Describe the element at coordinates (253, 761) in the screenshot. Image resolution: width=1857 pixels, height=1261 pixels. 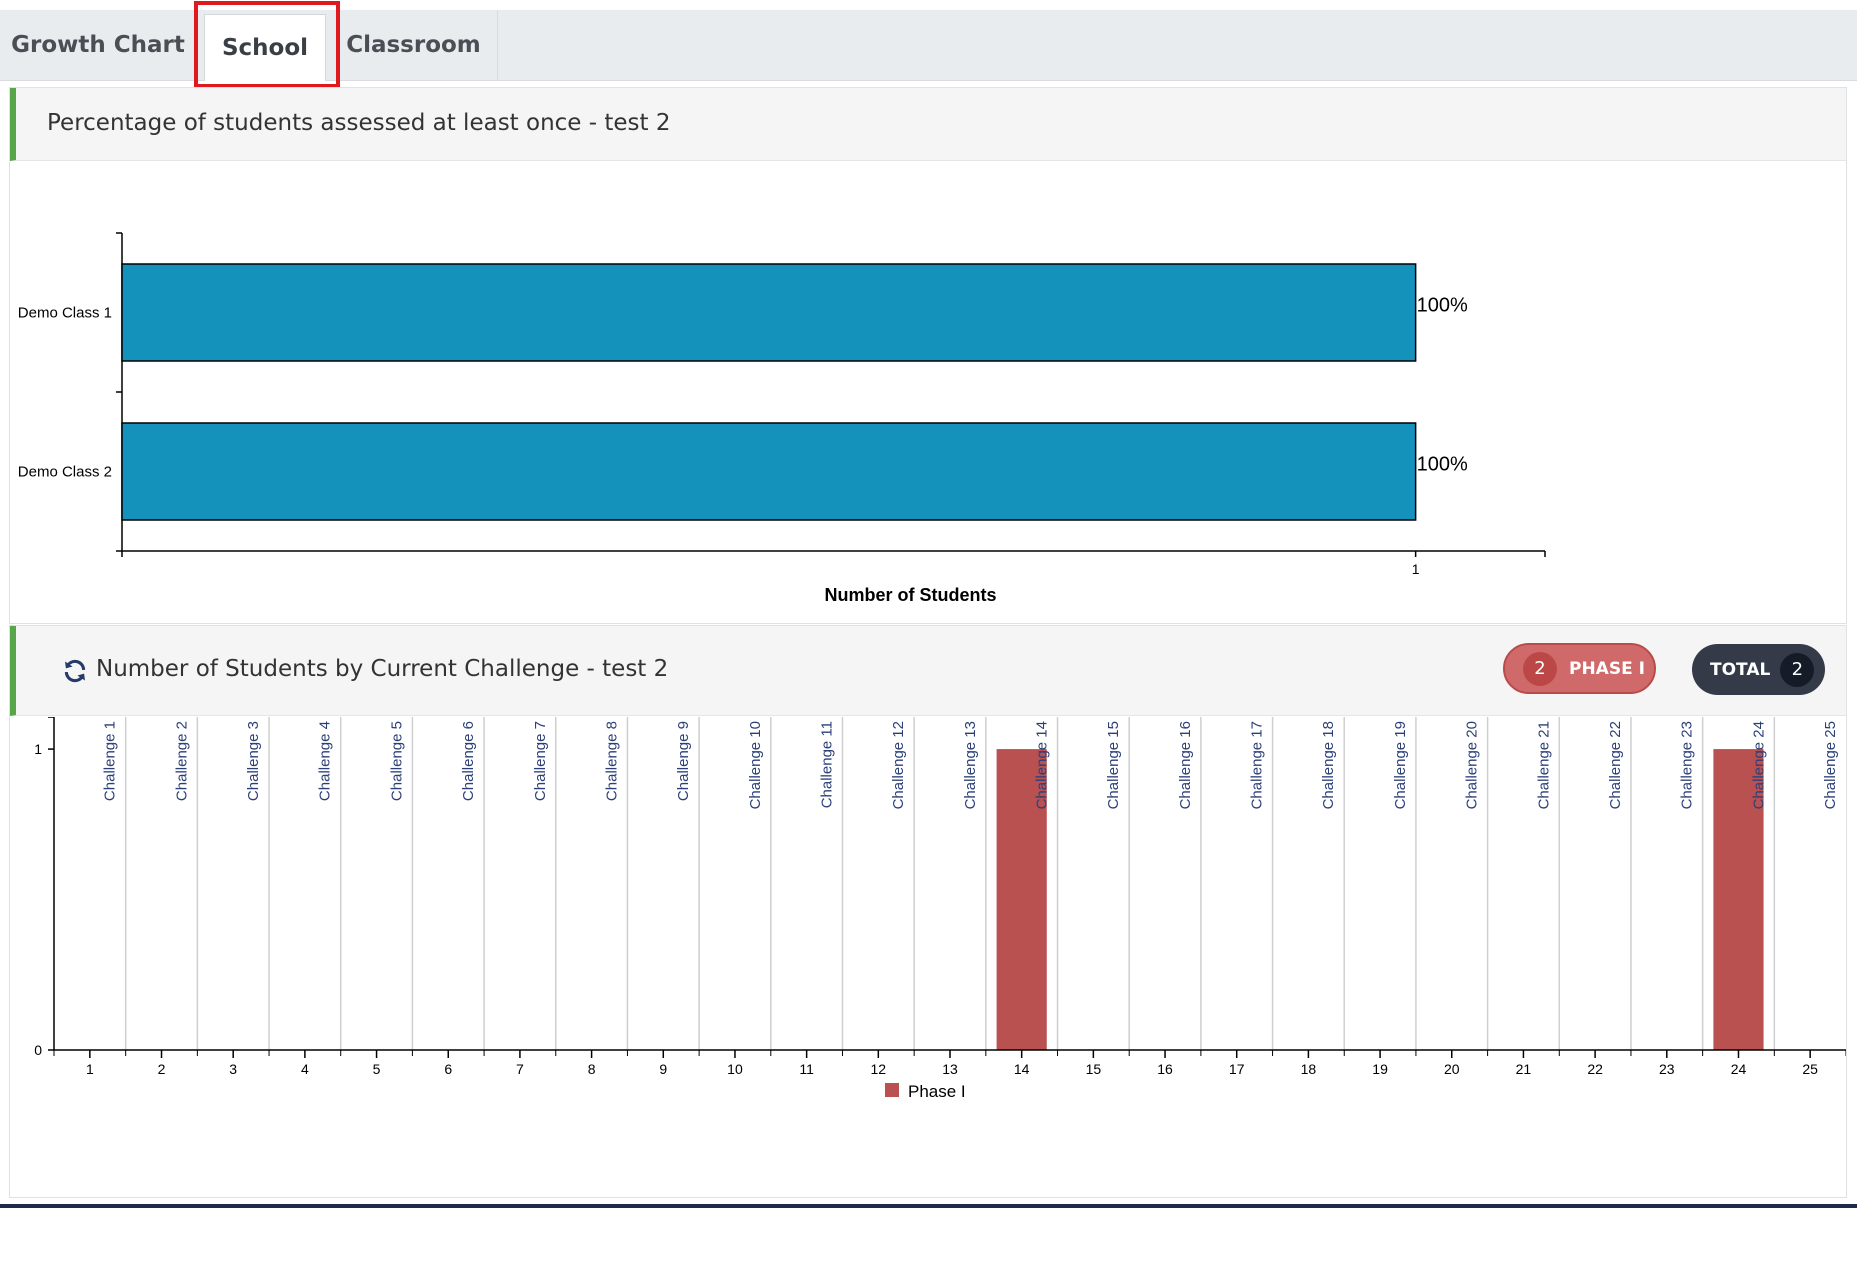
I see `category-label: Challenge 3` at that location.